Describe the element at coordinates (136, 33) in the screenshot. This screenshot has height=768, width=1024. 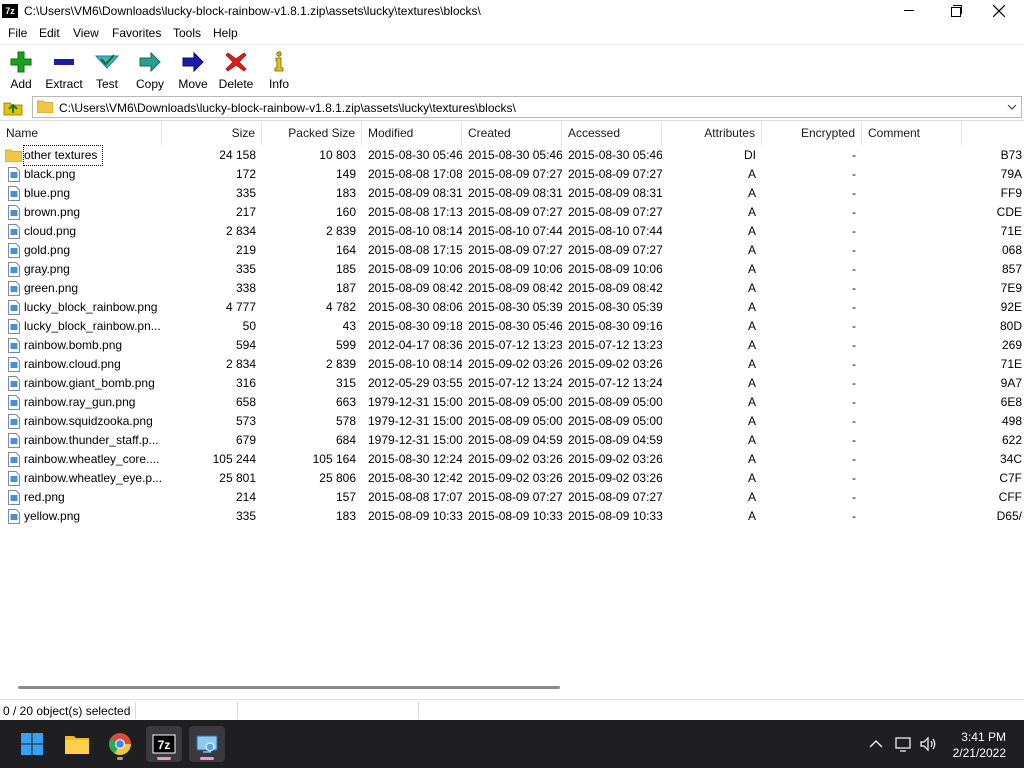
I see `menu-favorites: Favorites` at that location.